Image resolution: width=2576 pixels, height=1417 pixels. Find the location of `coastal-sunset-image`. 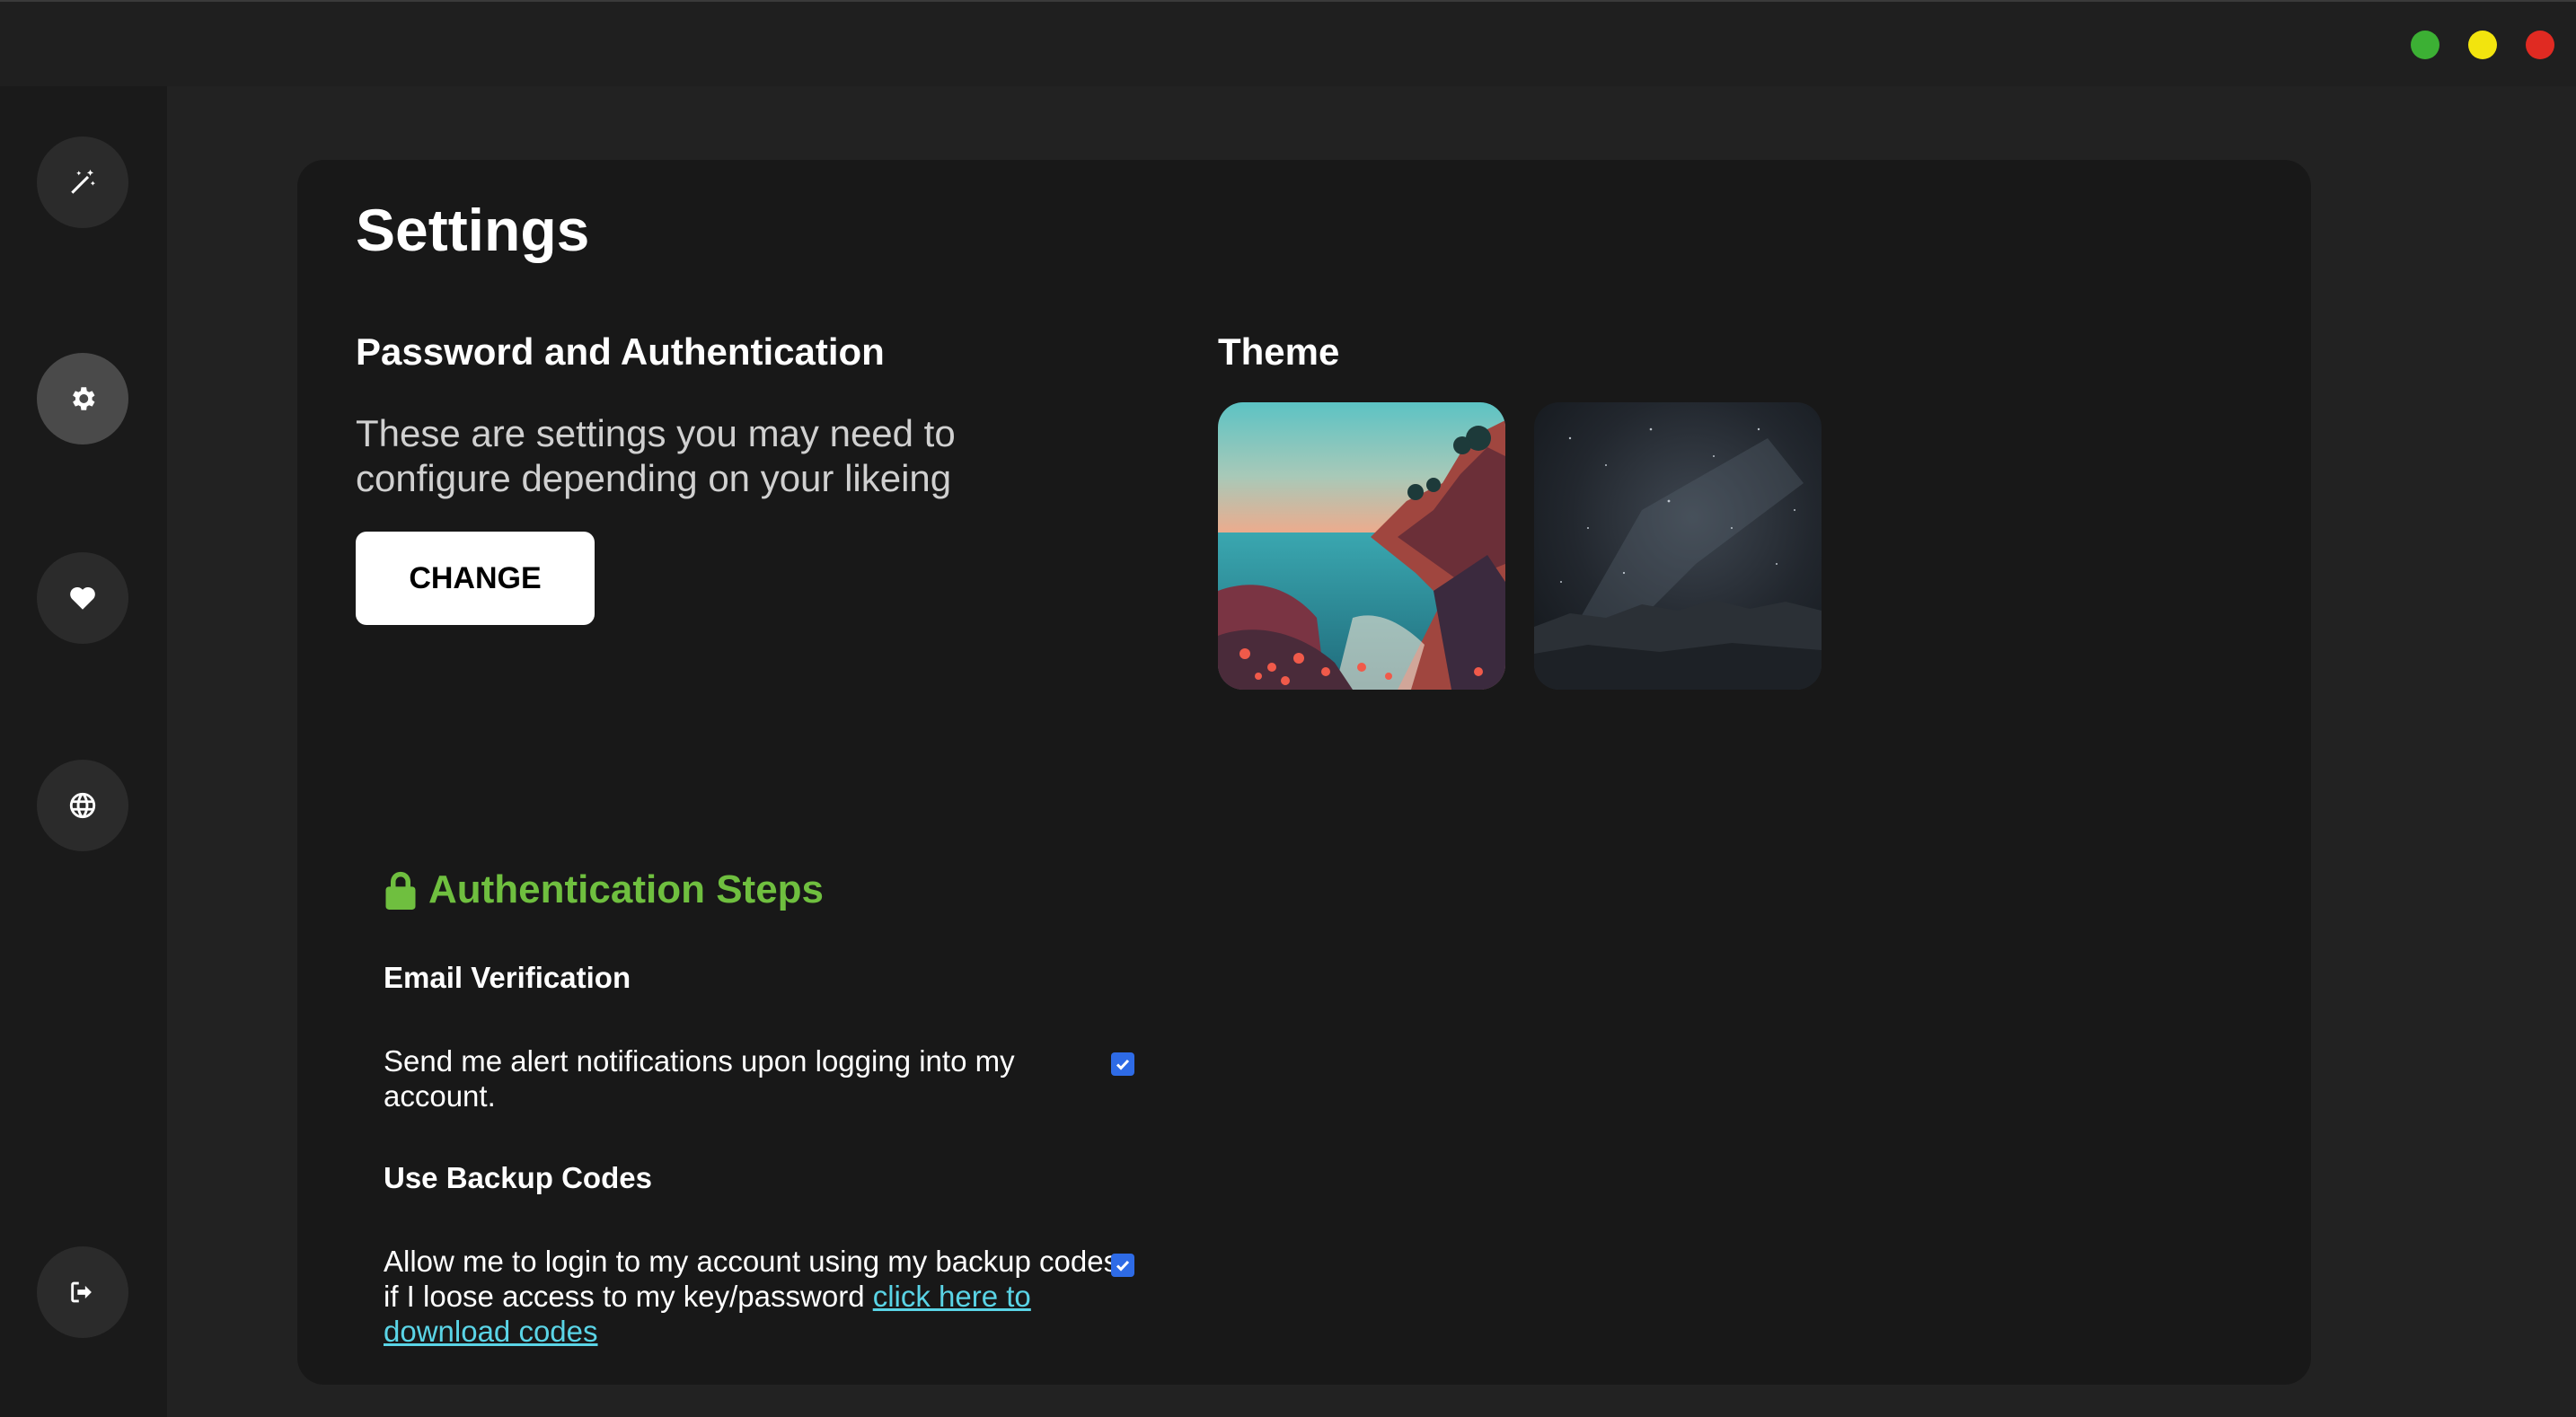

coastal-sunset-image is located at coordinates (1361, 546).